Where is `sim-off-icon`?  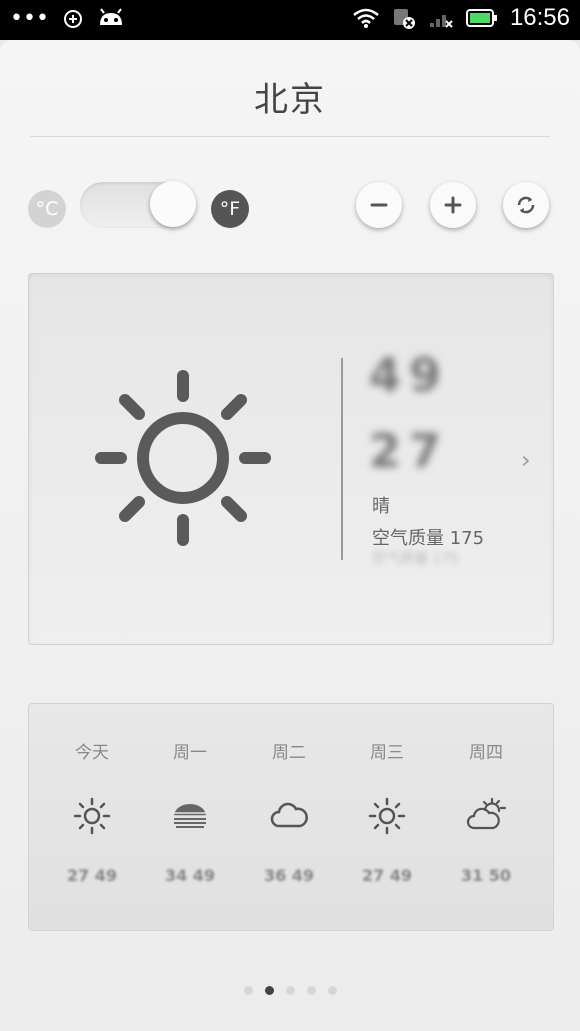
sim-off-icon is located at coordinates (404, 19).